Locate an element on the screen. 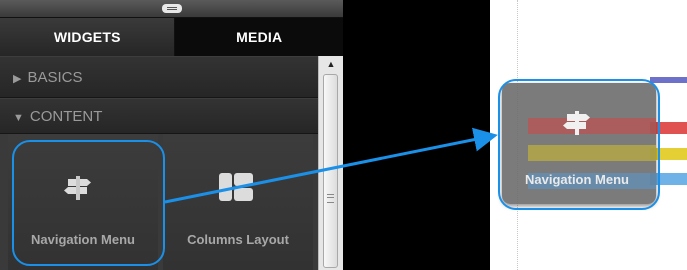 This screenshot has width=687, height=270. scroll-up-arrow-icon: ▲ is located at coordinates (331, 64).